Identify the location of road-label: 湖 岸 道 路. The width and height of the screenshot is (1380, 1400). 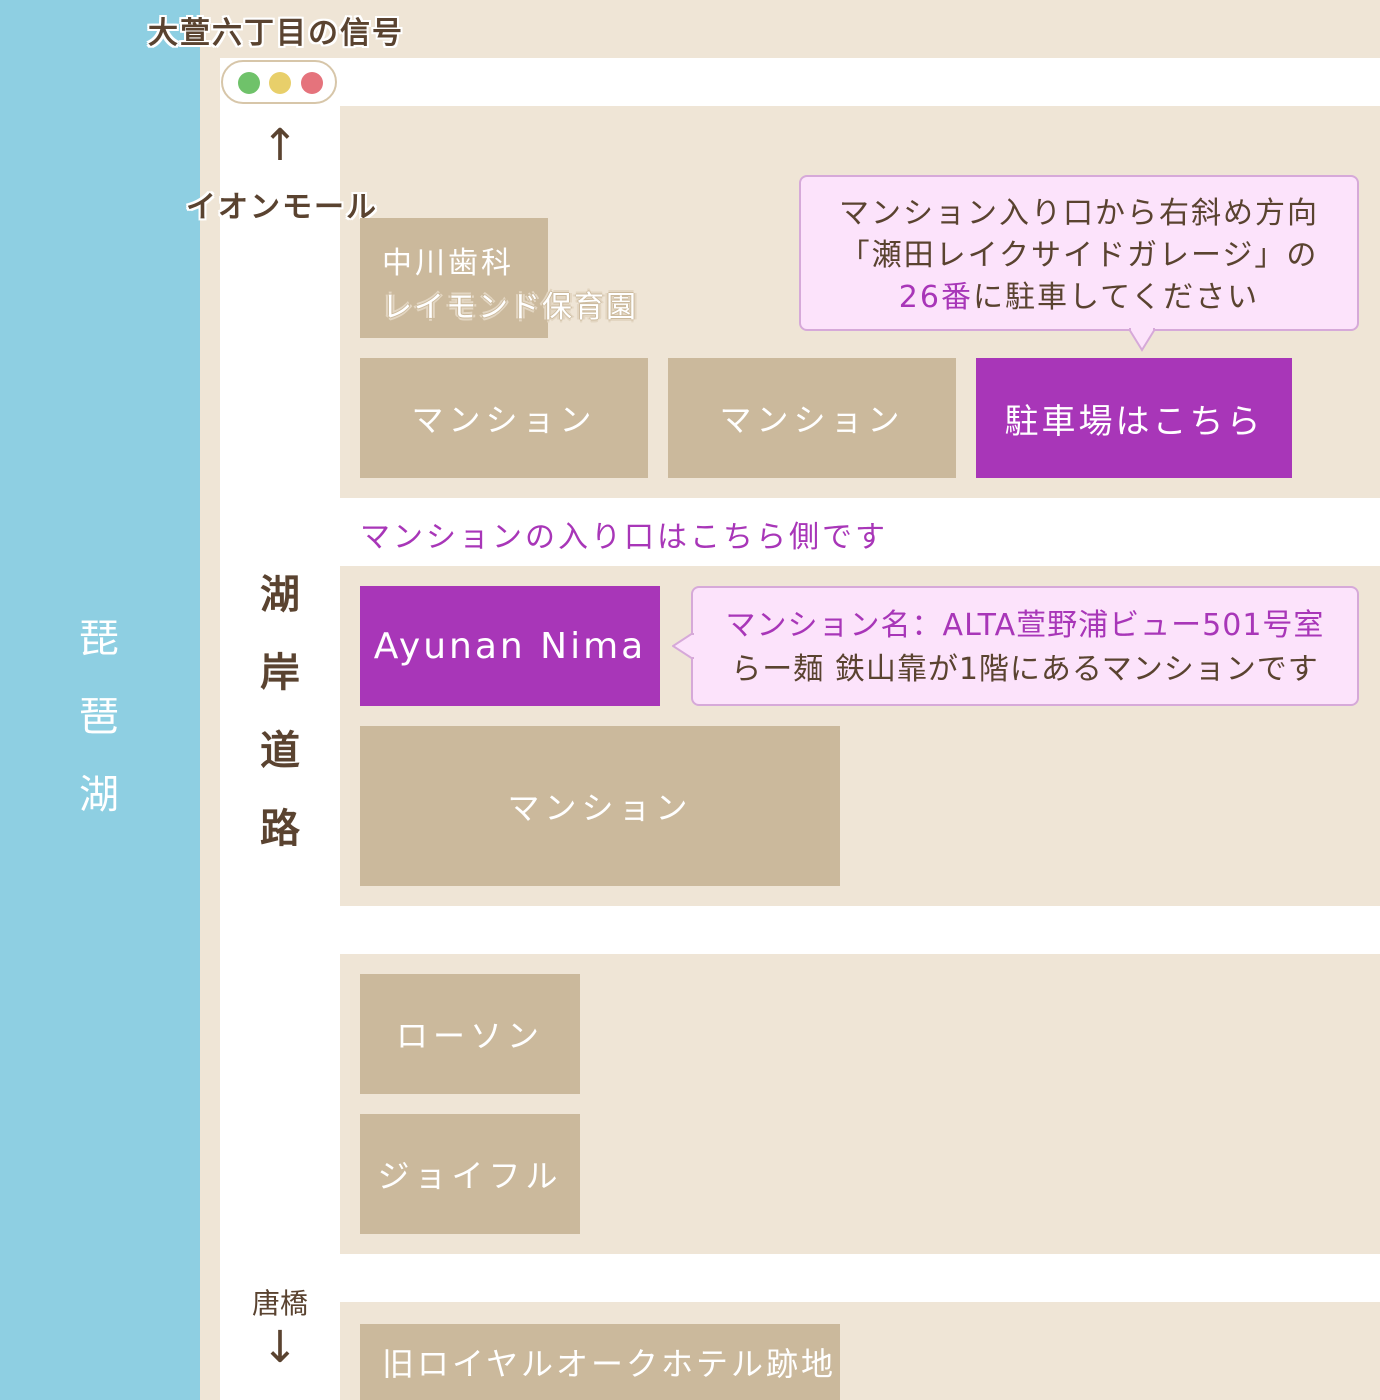
(280, 712).